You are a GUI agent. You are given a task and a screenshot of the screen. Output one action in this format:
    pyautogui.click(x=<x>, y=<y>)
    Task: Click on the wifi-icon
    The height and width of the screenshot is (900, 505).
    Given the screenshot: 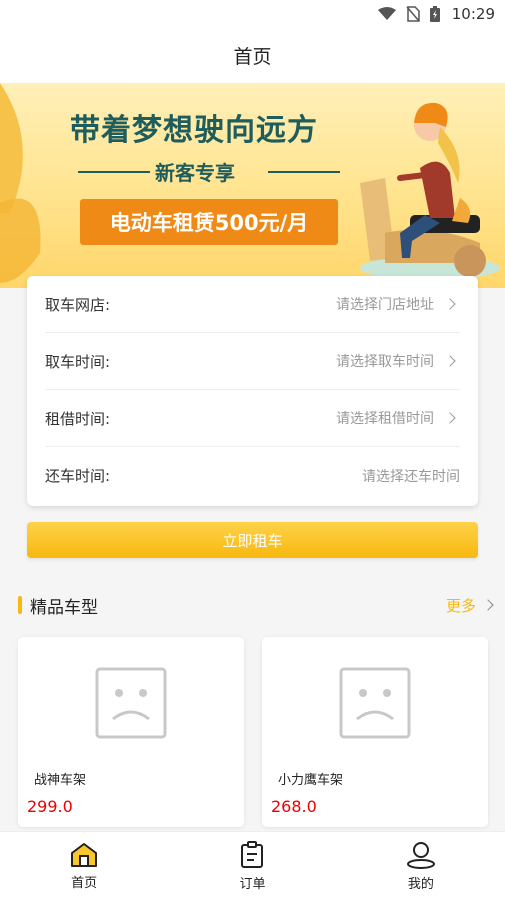 What is the action you would take?
    pyautogui.click(x=386, y=13)
    